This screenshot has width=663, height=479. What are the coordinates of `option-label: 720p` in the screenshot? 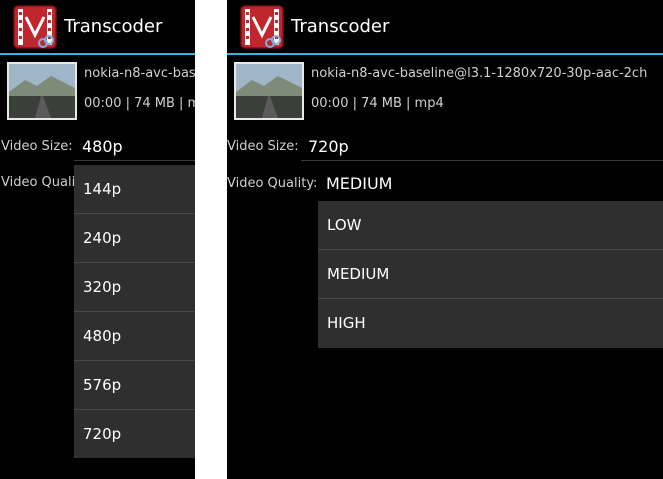 It's located at (102, 434).